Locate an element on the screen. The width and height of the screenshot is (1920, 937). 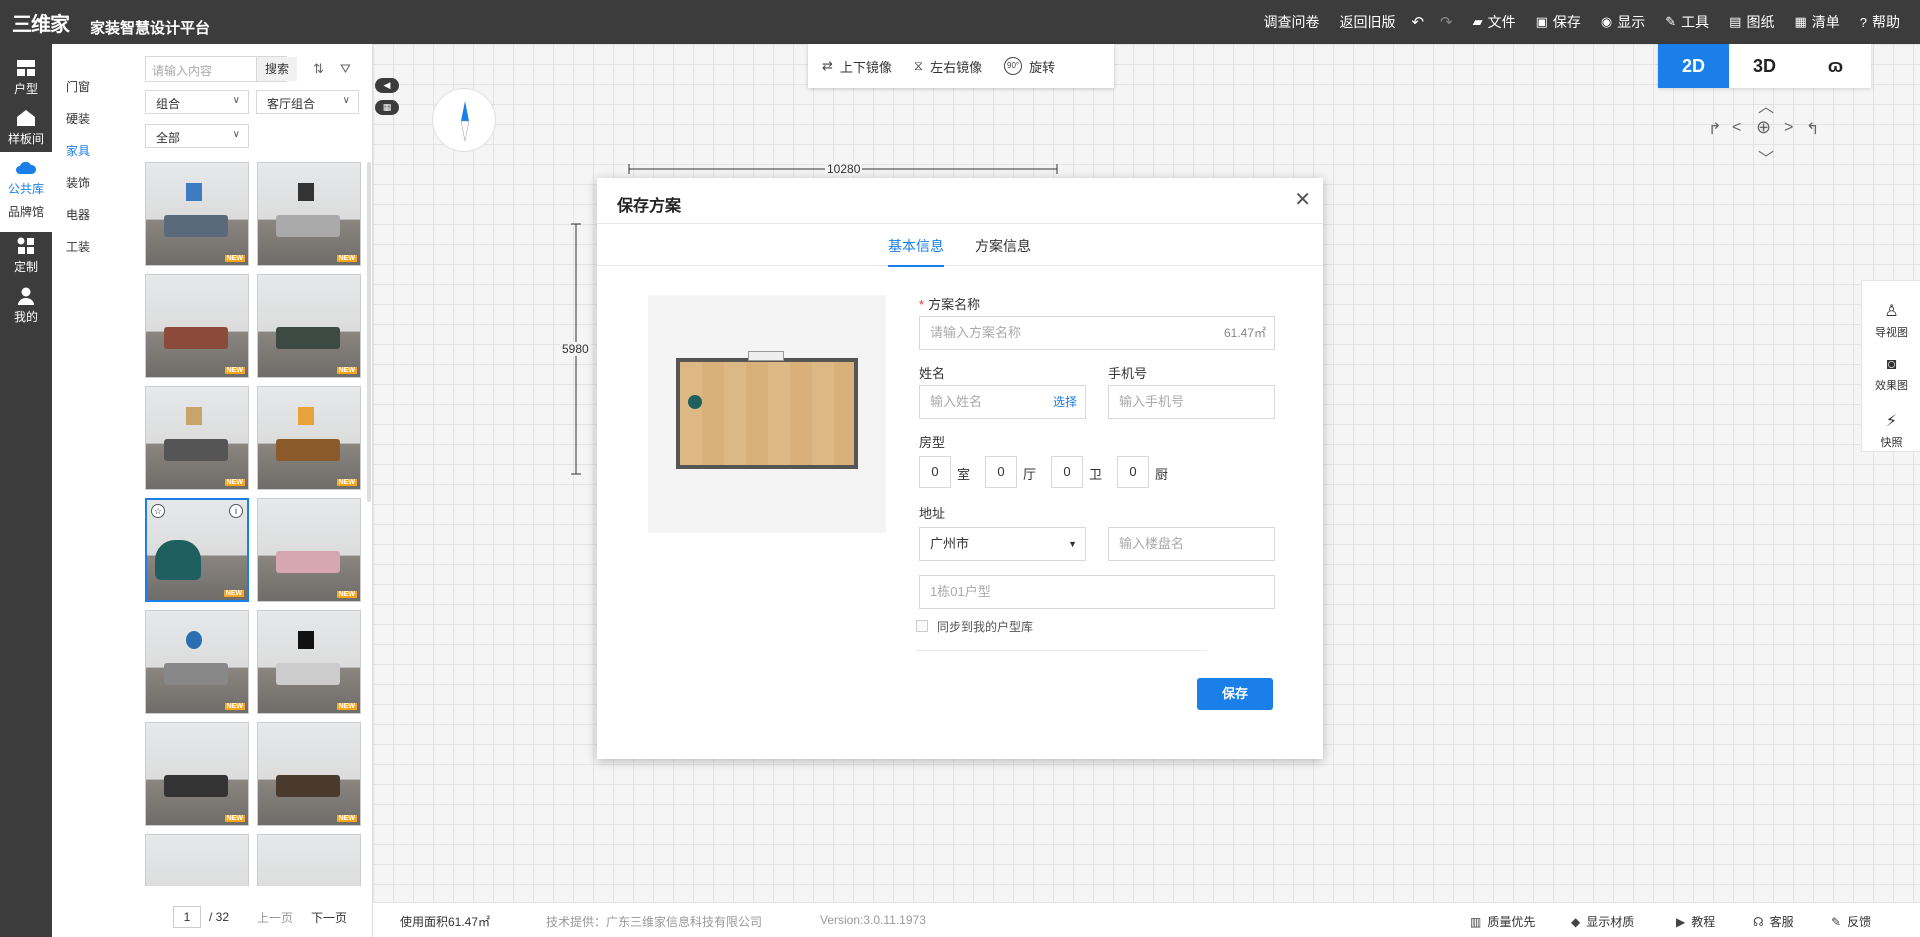
nav-public-library: 公共库 品牌馆 is located at coordinates (26, 192).